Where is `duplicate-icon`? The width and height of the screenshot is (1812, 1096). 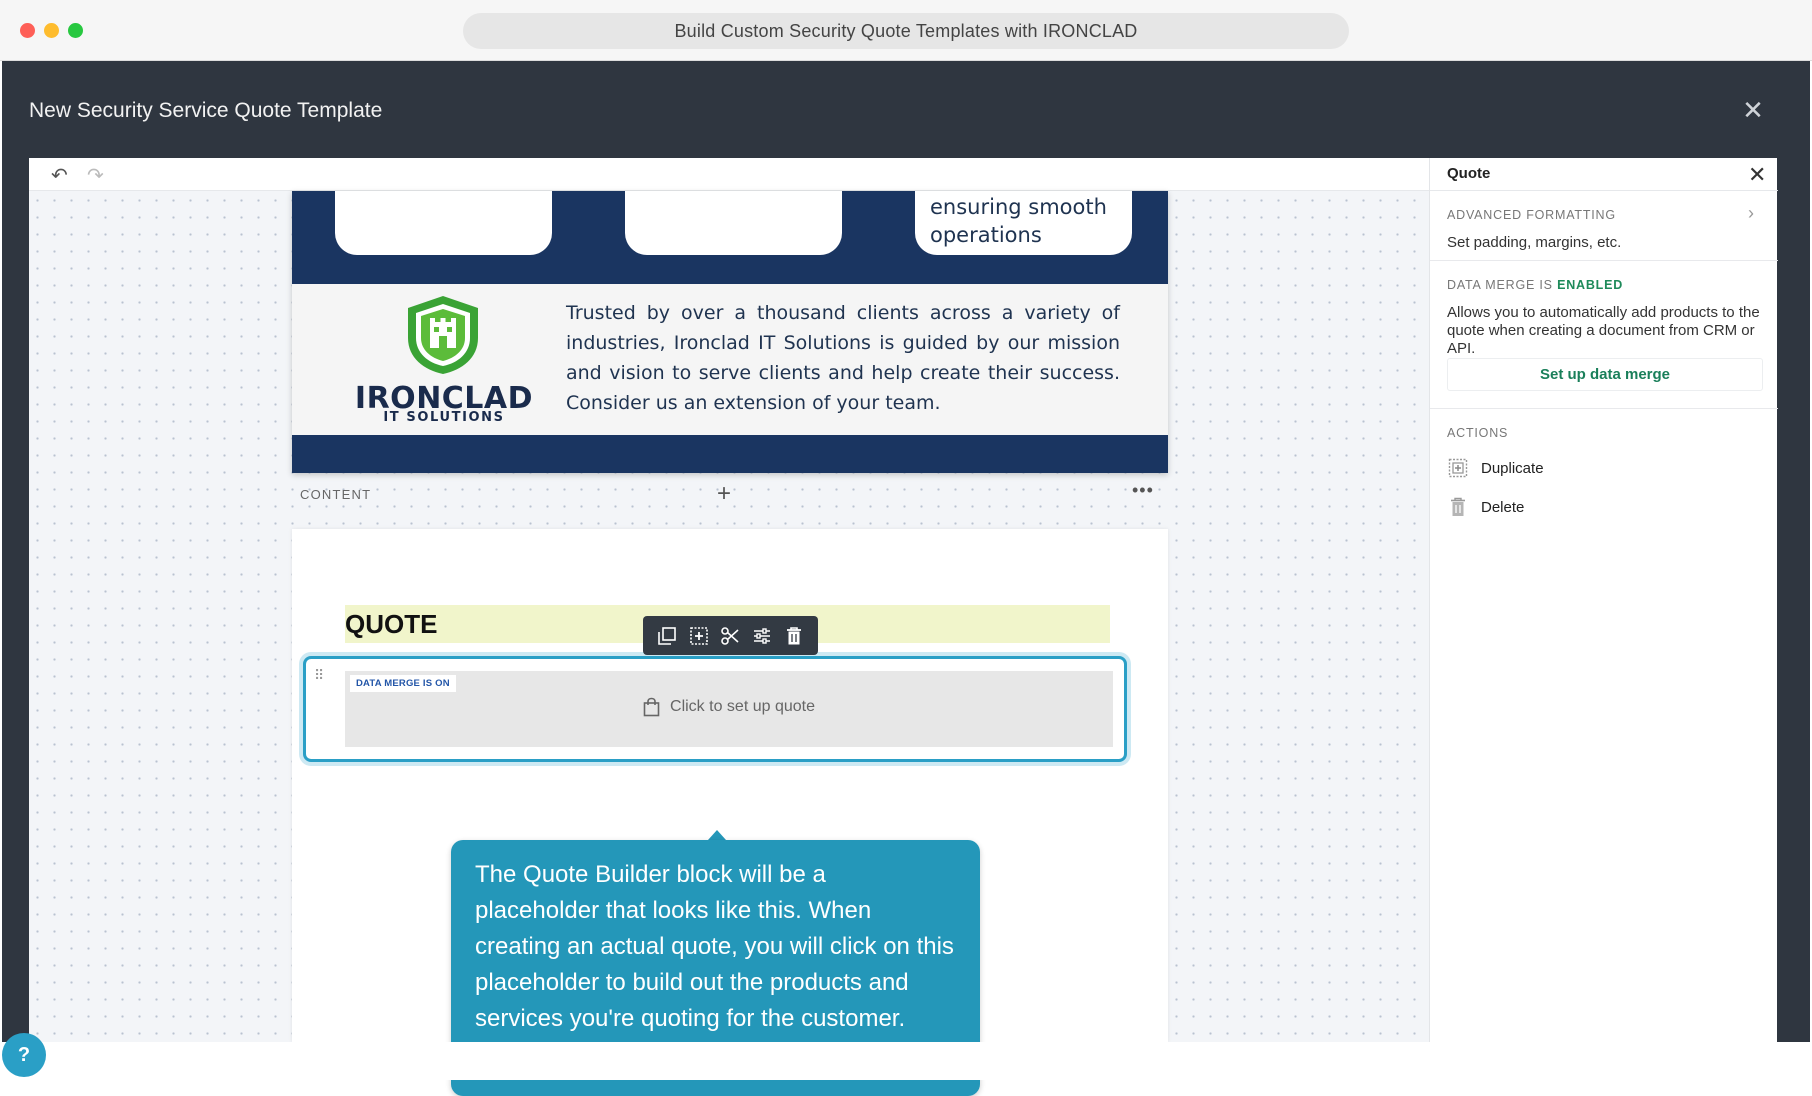
duplicate-icon is located at coordinates (1458, 468).